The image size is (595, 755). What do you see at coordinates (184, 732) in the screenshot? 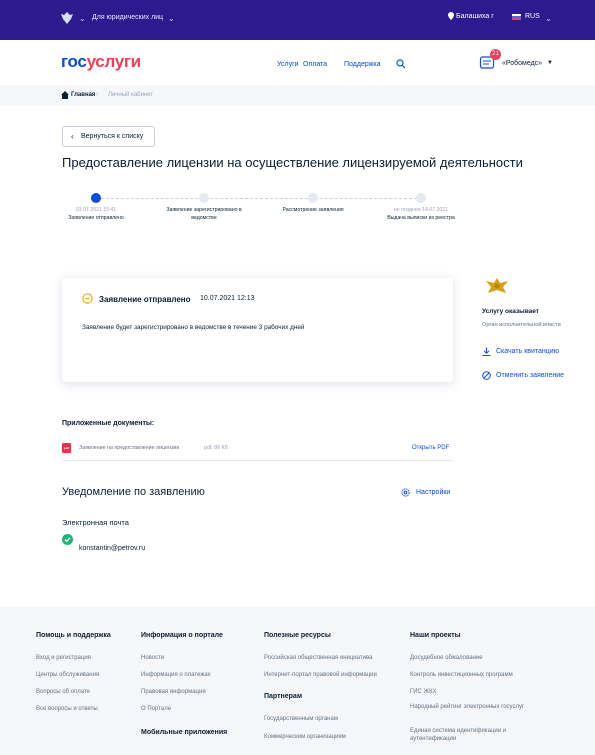
I see `footer-subtitle: Мобильные приложения` at bounding box center [184, 732].